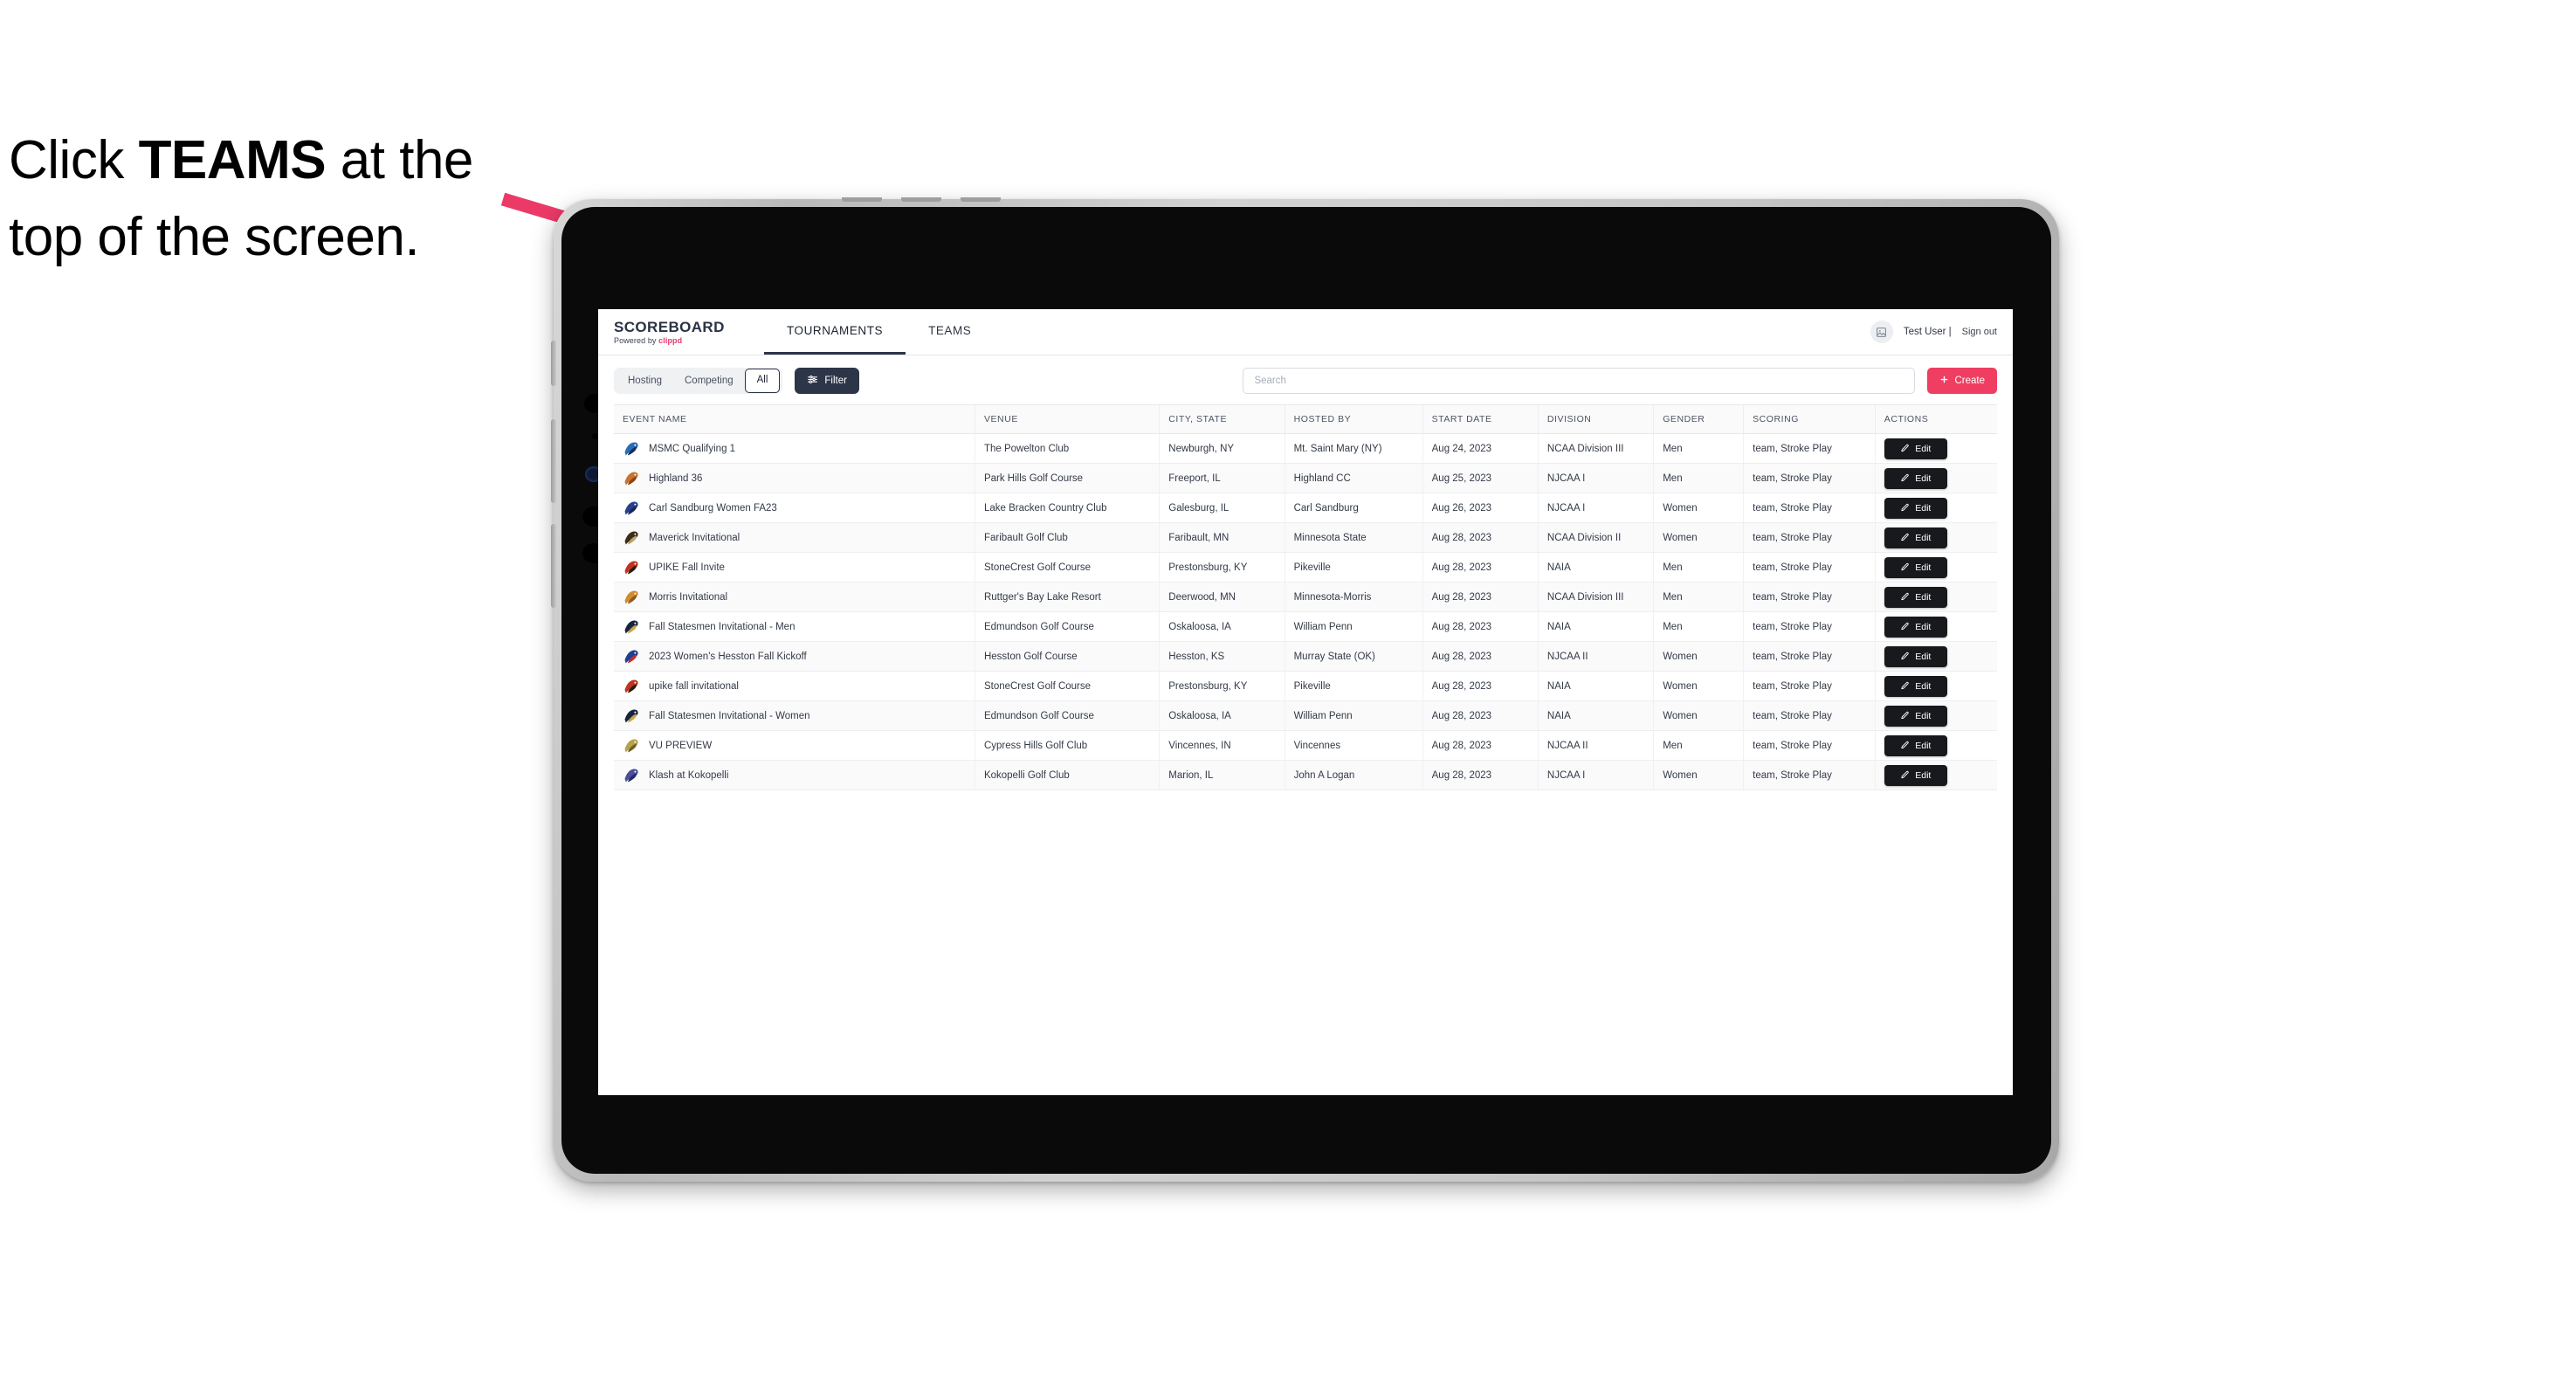  I want to click on minnesota-morris-cougar-logo, so click(631, 598).